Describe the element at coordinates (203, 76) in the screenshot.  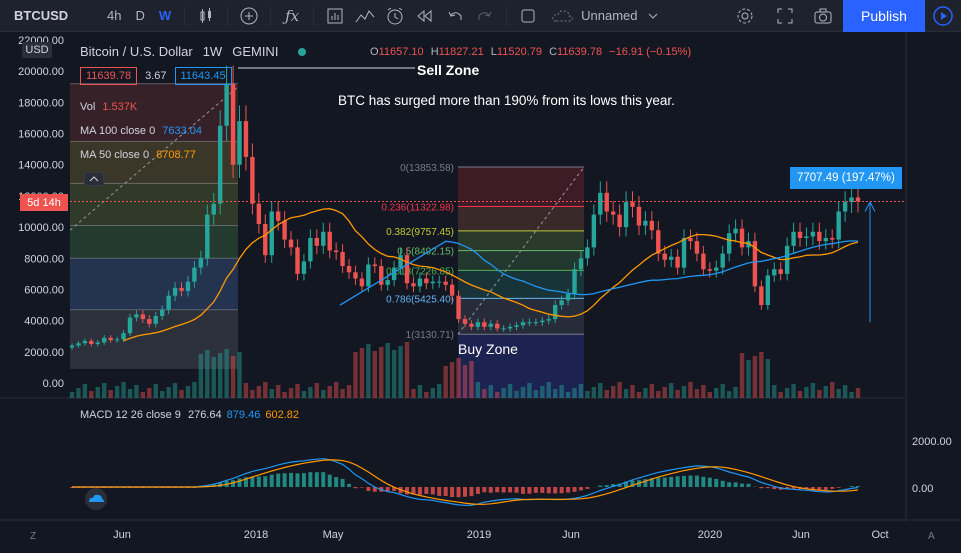
I see `ask-price: 11643.45` at that location.